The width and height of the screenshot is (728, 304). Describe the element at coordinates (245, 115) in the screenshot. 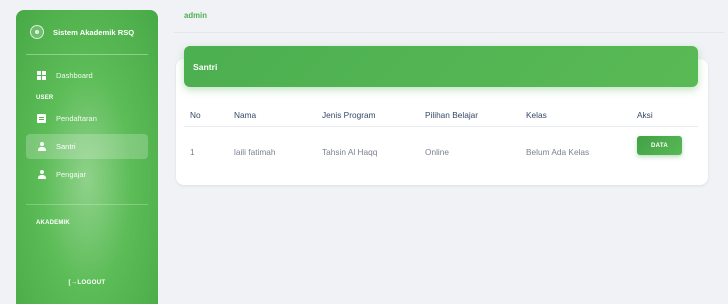

I see `column-header-nama: Nama` at that location.